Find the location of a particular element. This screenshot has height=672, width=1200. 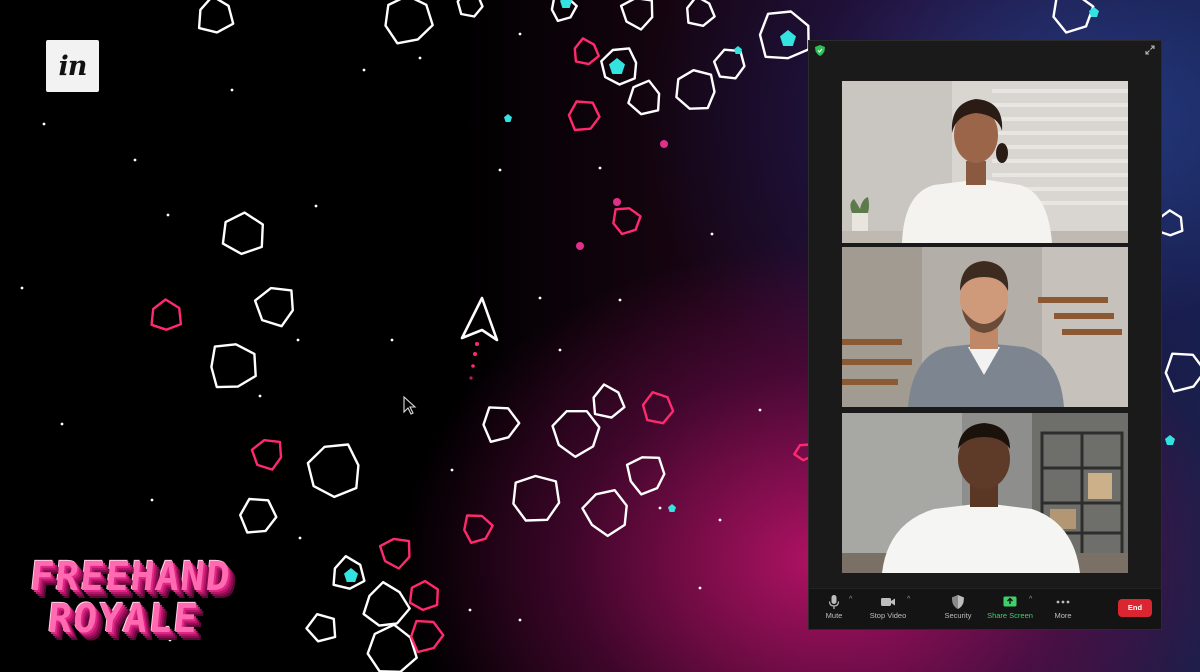

game-title-logo: FREEHAND ROYALE is located at coordinates (168, 605).